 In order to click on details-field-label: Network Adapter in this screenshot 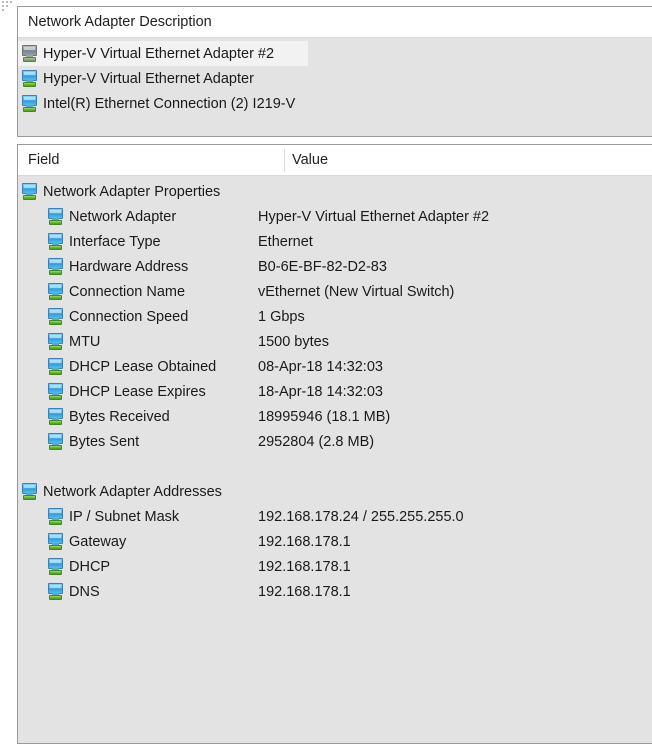, I will do `click(123, 216)`.